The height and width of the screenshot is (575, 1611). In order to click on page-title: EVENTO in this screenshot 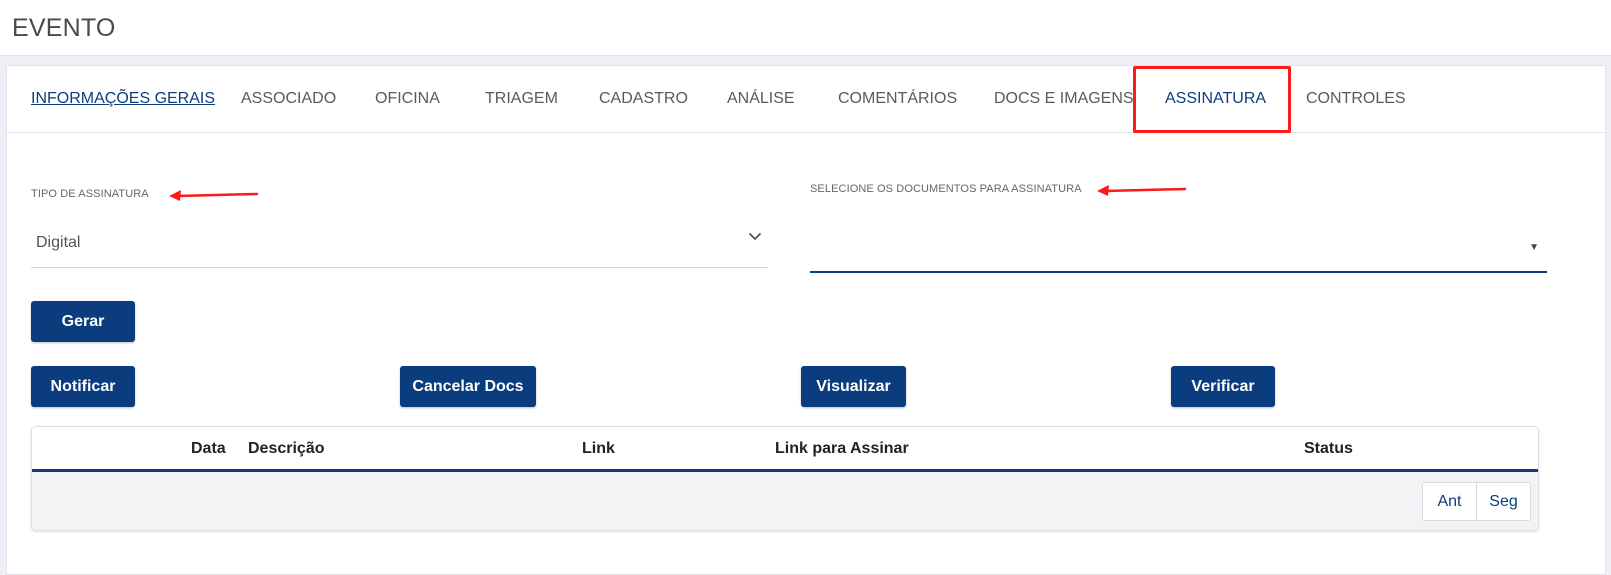, I will do `click(64, 28)`.